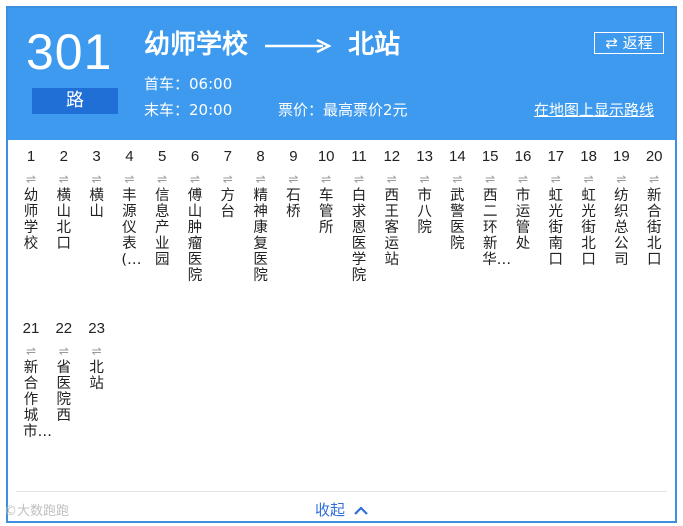 This screenshot has height=526, width=683. What do you see at coordinates (96, 328) in the screenshot?
I see `stop-number: 23` at bounding box center [96, 328].